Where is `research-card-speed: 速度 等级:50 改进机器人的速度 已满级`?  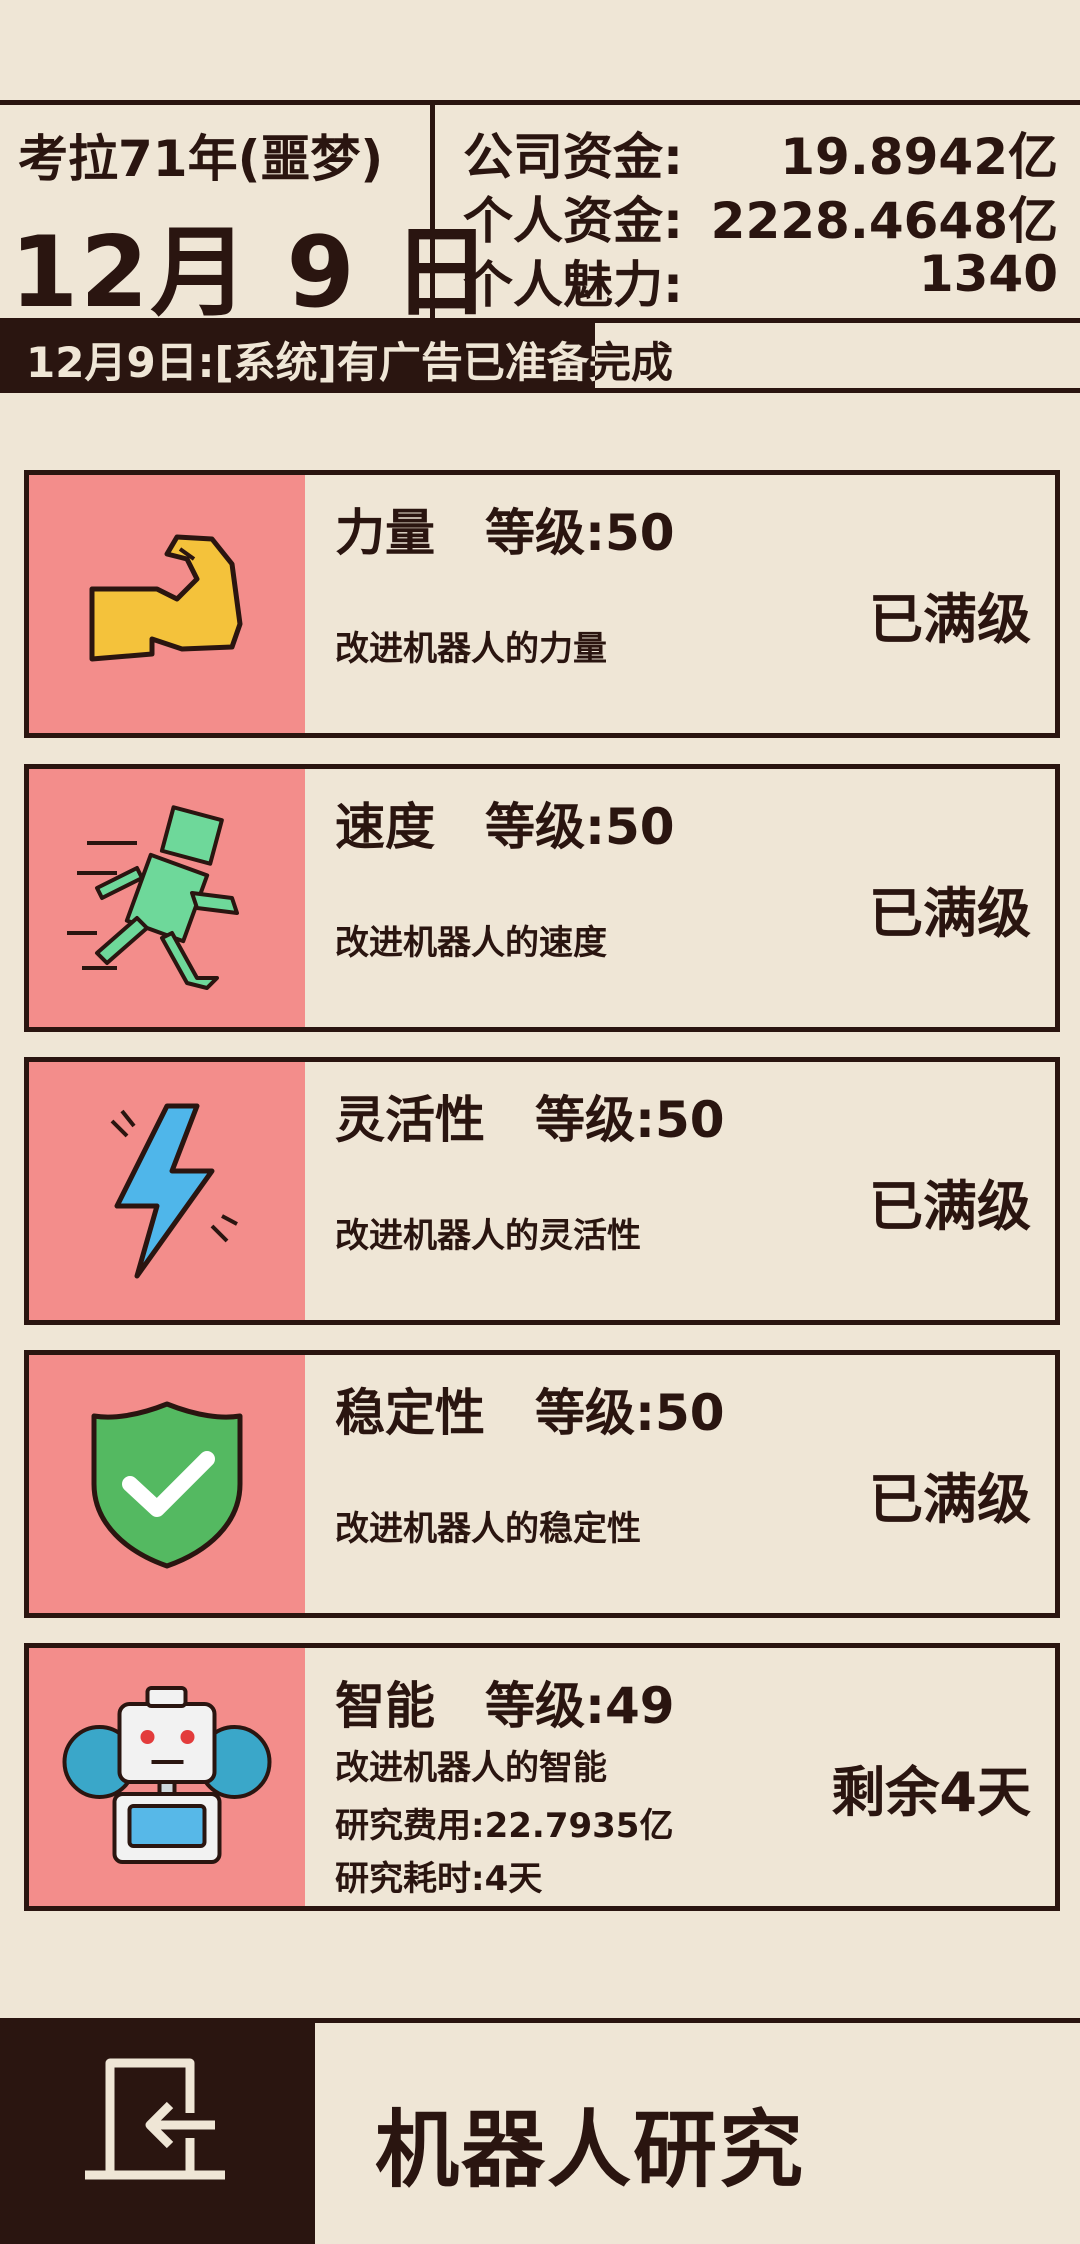
research-card-speed: 速度 等级:50 改进机器人的速度 已满级 is located at coordinates (542, 898).